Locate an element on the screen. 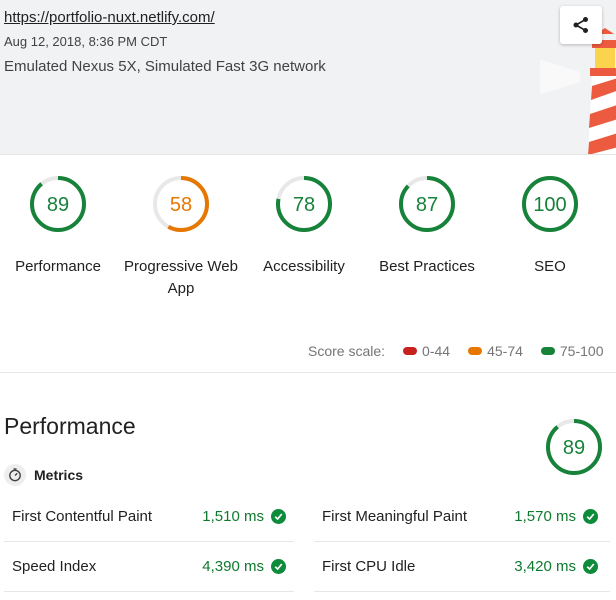  gauge-score: 58 is located at coordinates (181, 205).